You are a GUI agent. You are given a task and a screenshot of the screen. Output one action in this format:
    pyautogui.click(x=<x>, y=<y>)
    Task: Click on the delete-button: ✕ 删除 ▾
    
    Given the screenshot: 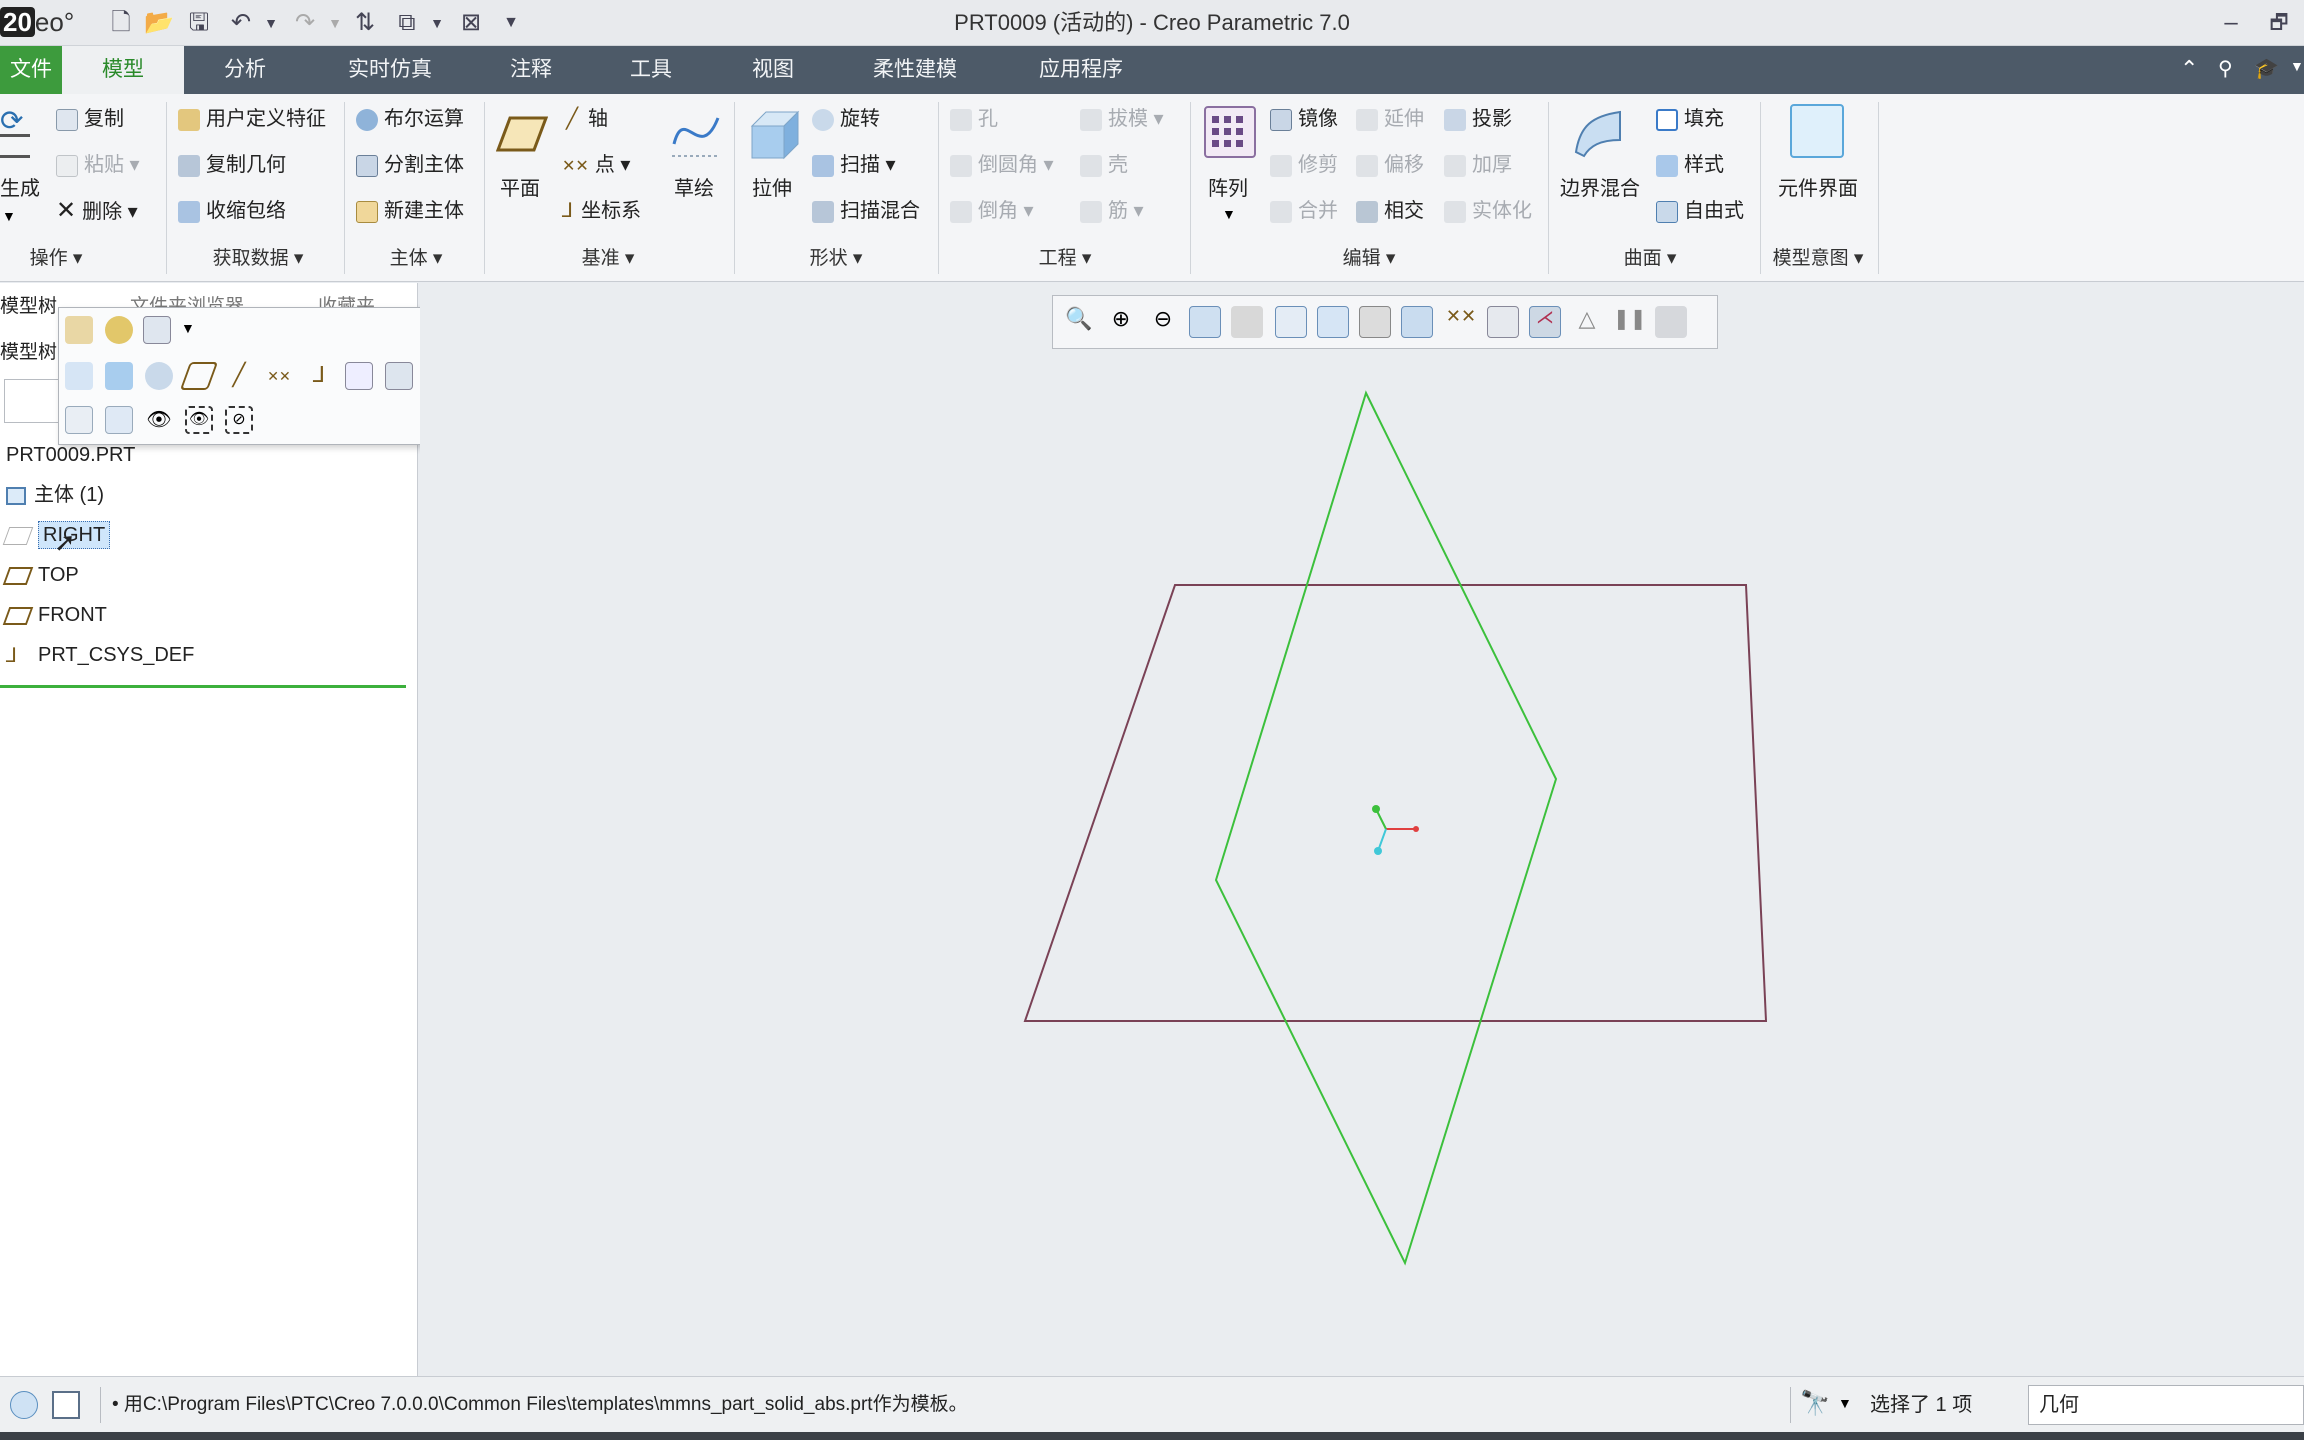 What is the action you would take?
    pyautogui.click(x=97, y=211)
    